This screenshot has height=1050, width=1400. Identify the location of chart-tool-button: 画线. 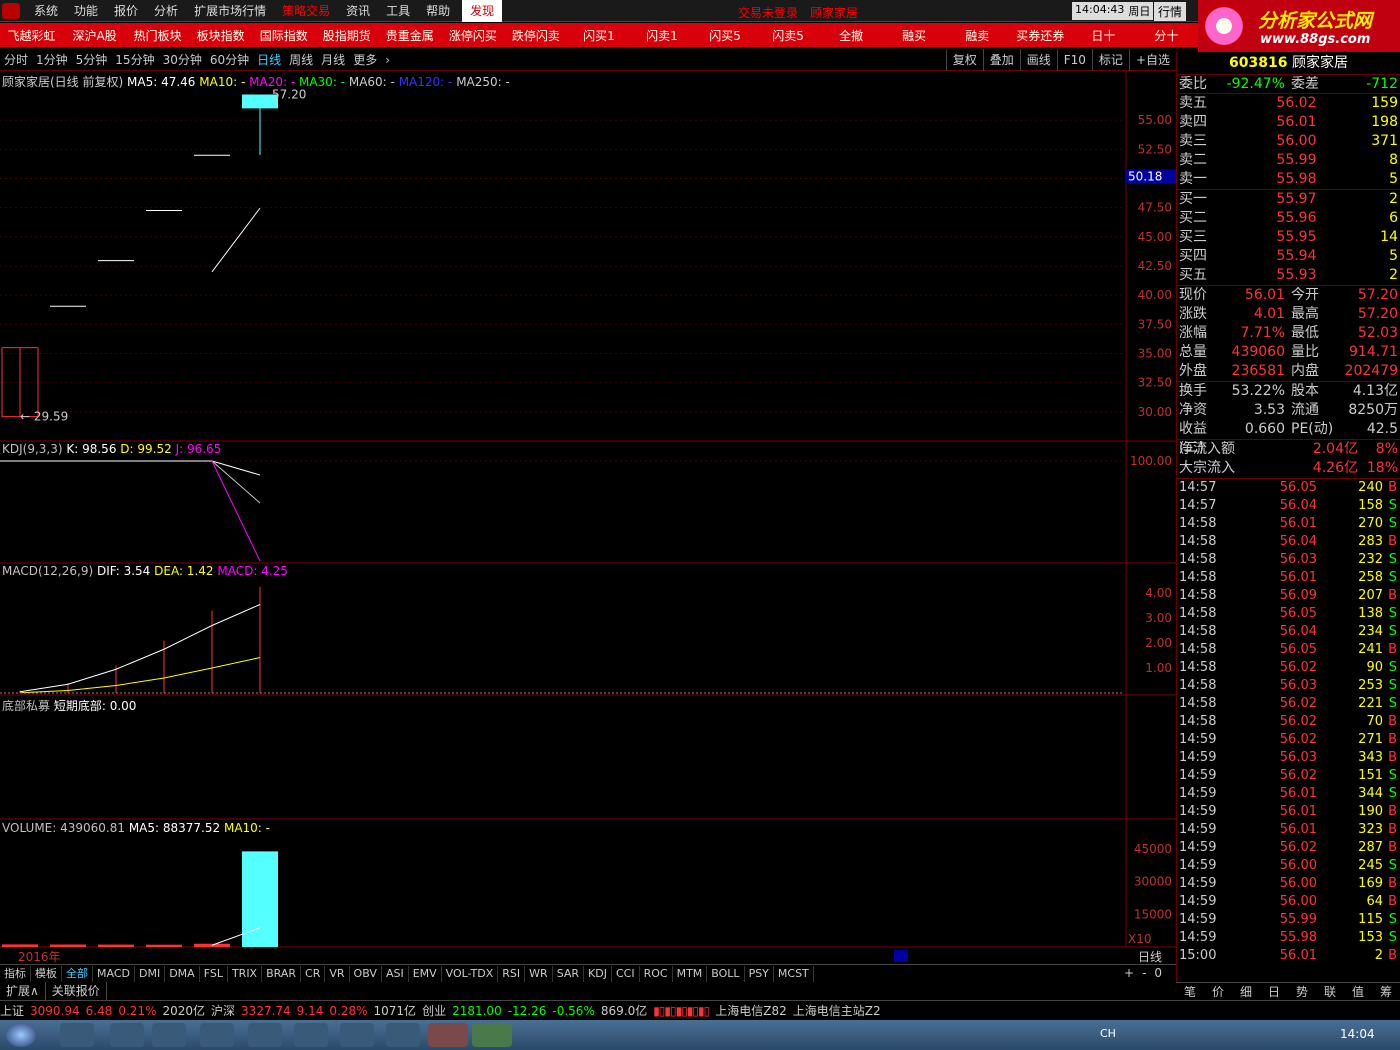
(1038, 60).